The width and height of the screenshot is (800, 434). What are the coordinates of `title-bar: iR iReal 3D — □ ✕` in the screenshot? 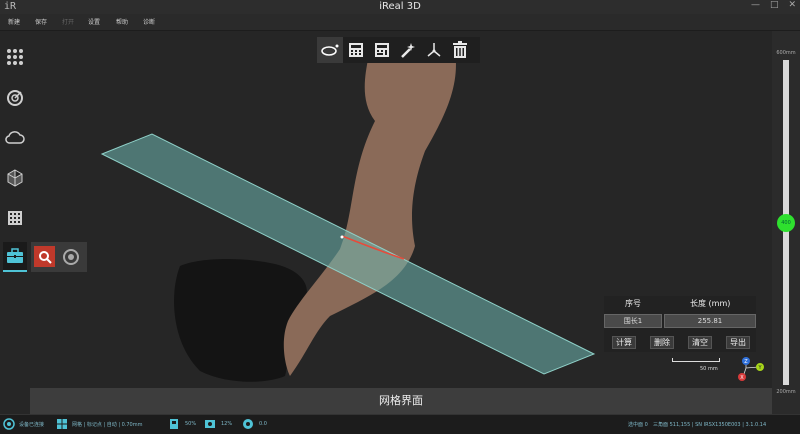 It's located at (400, 7).